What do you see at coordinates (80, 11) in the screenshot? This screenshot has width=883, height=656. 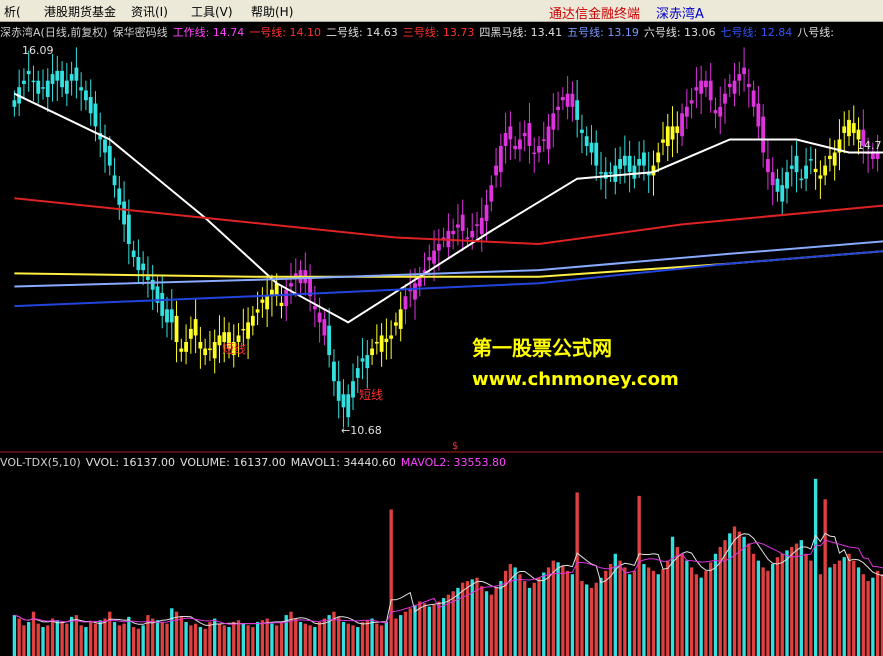 I see `menu-item-1: 港股期货基金` at bounding box center [80, 11].